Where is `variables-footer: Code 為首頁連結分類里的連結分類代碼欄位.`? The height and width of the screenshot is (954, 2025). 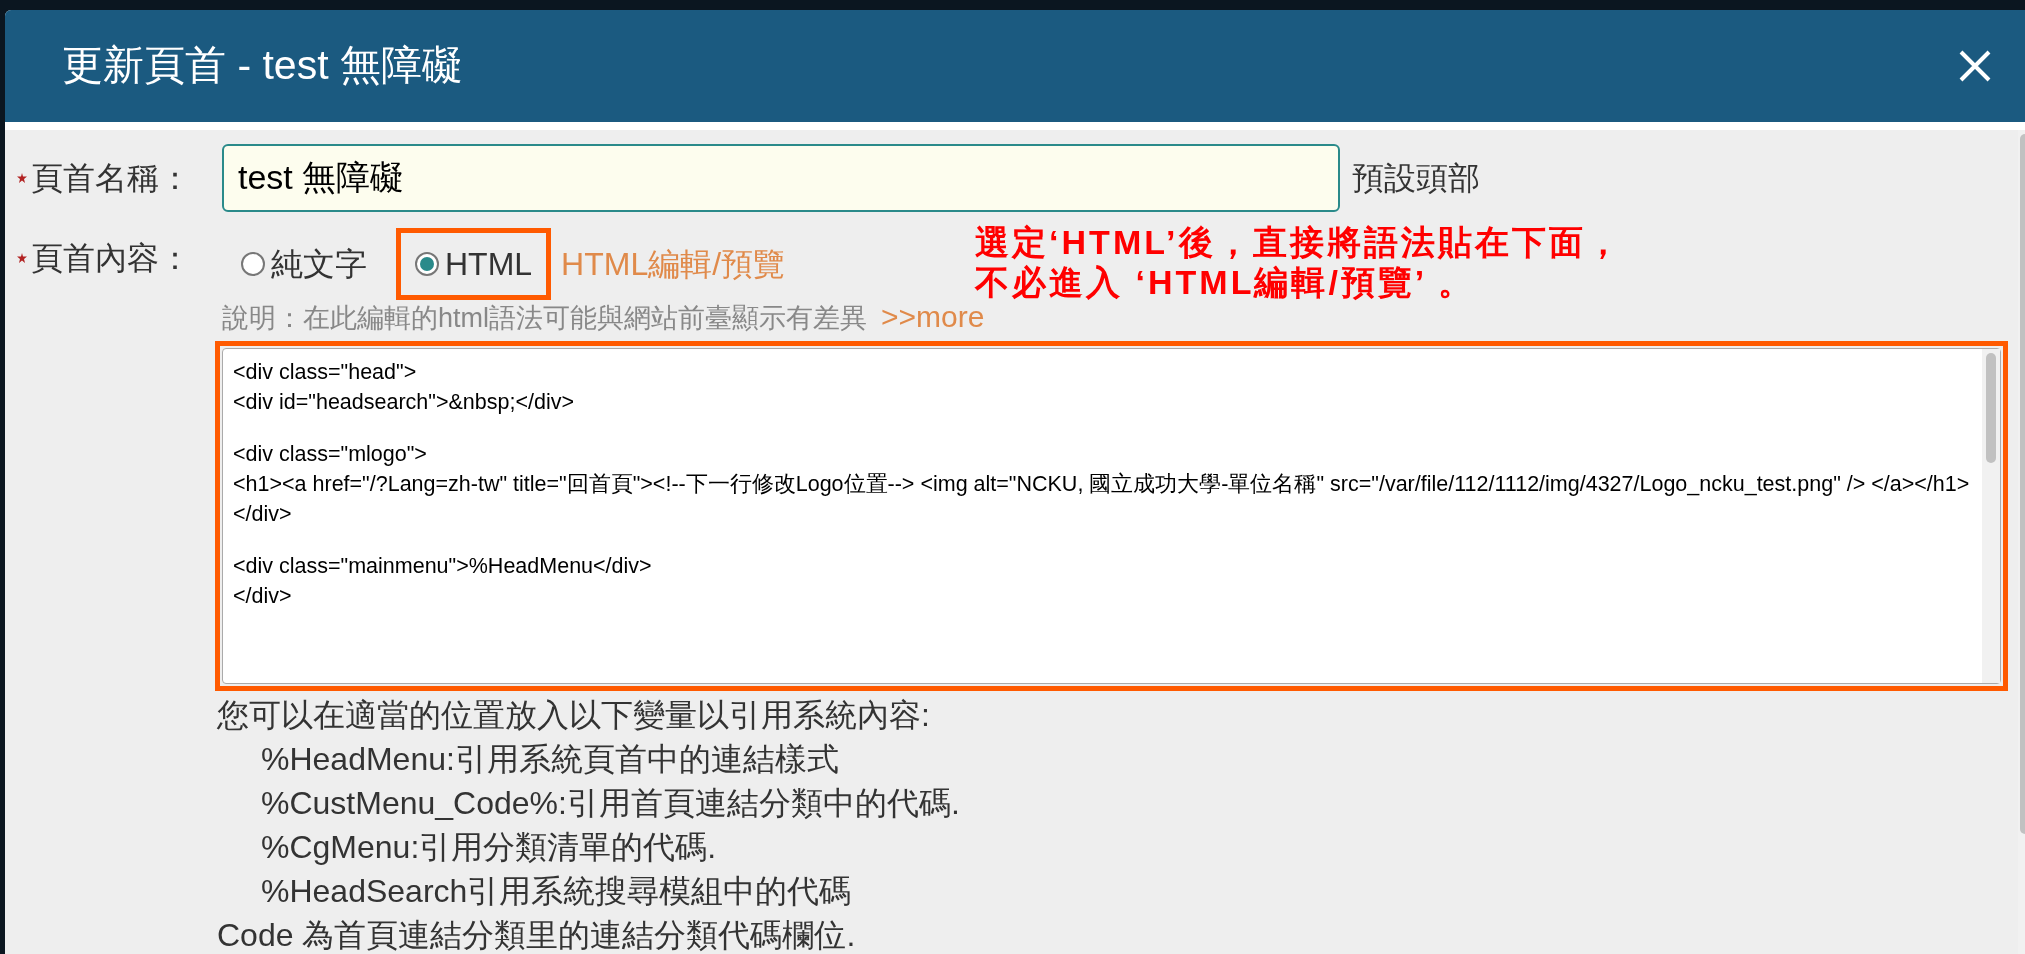
variables-footer: Code 為首頁連結分類里的連結分類代碼欄位. is located at coordinates (1112, 933).